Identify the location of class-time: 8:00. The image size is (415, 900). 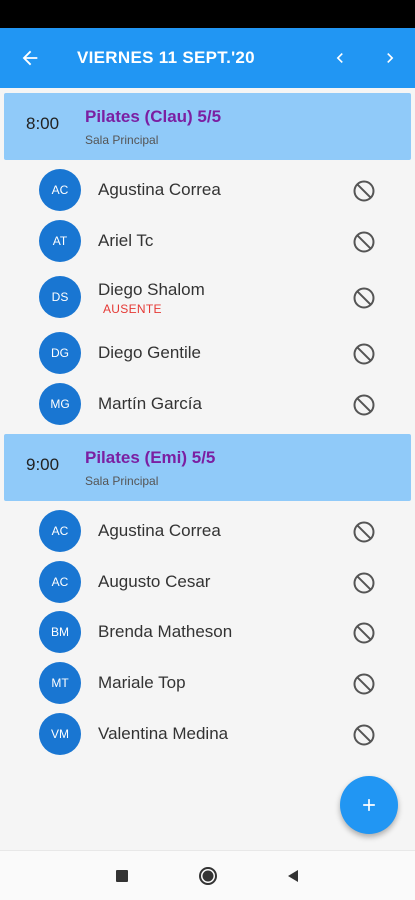
(43, 123).